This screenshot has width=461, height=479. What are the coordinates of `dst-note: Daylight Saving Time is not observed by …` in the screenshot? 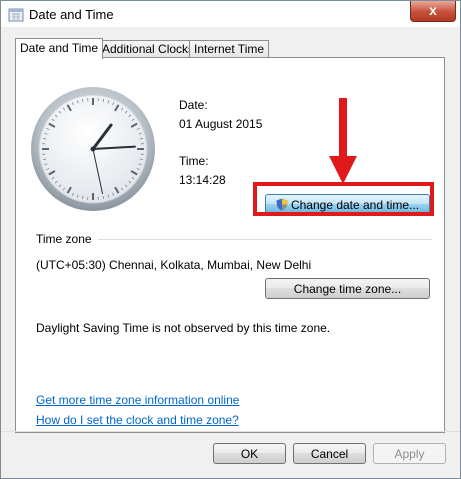 It's located at (183, 328).